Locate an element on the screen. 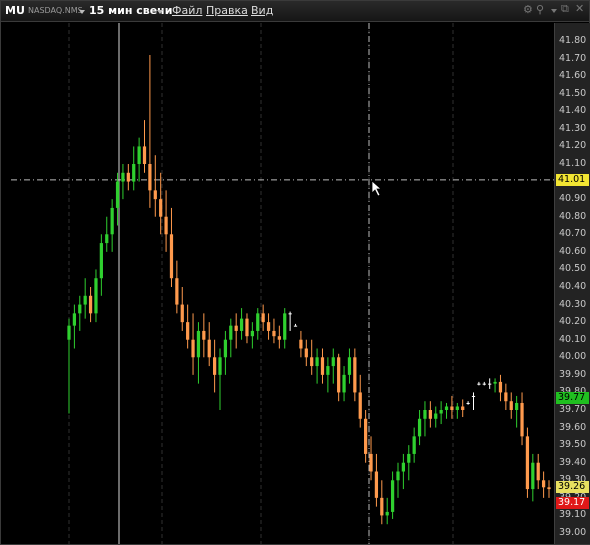  menu-file: Файл is located at coordinates (187, 10).